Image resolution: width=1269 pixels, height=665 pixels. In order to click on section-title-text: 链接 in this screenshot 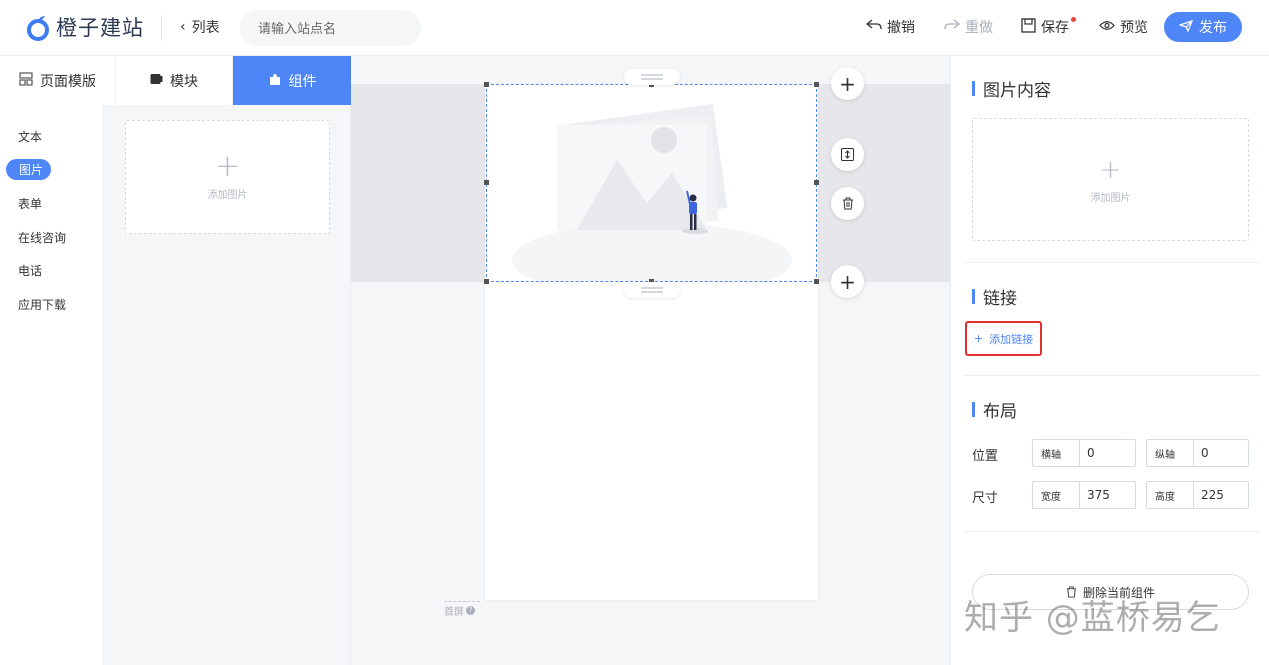, I will do `click(1000, 299)`.